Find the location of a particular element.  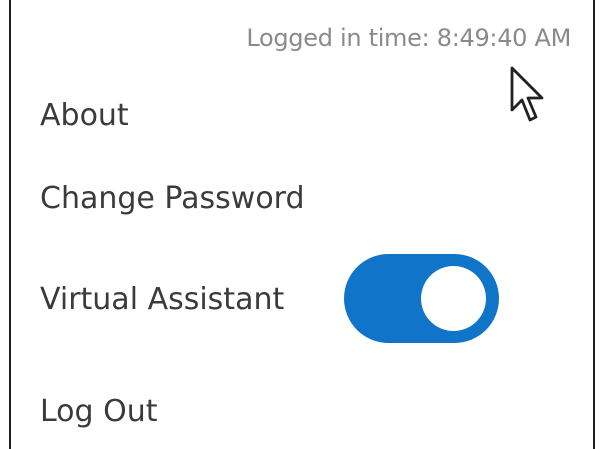

logged-in-time: Logged in time: 8:49:40 AM is located at coordinates (408, 38).